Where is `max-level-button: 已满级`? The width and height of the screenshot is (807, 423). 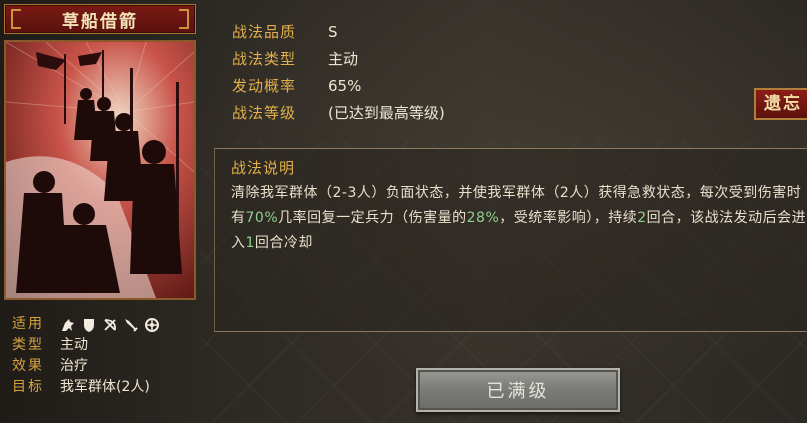 max-level-button: 已满级 is located at coordinates (518, 390).